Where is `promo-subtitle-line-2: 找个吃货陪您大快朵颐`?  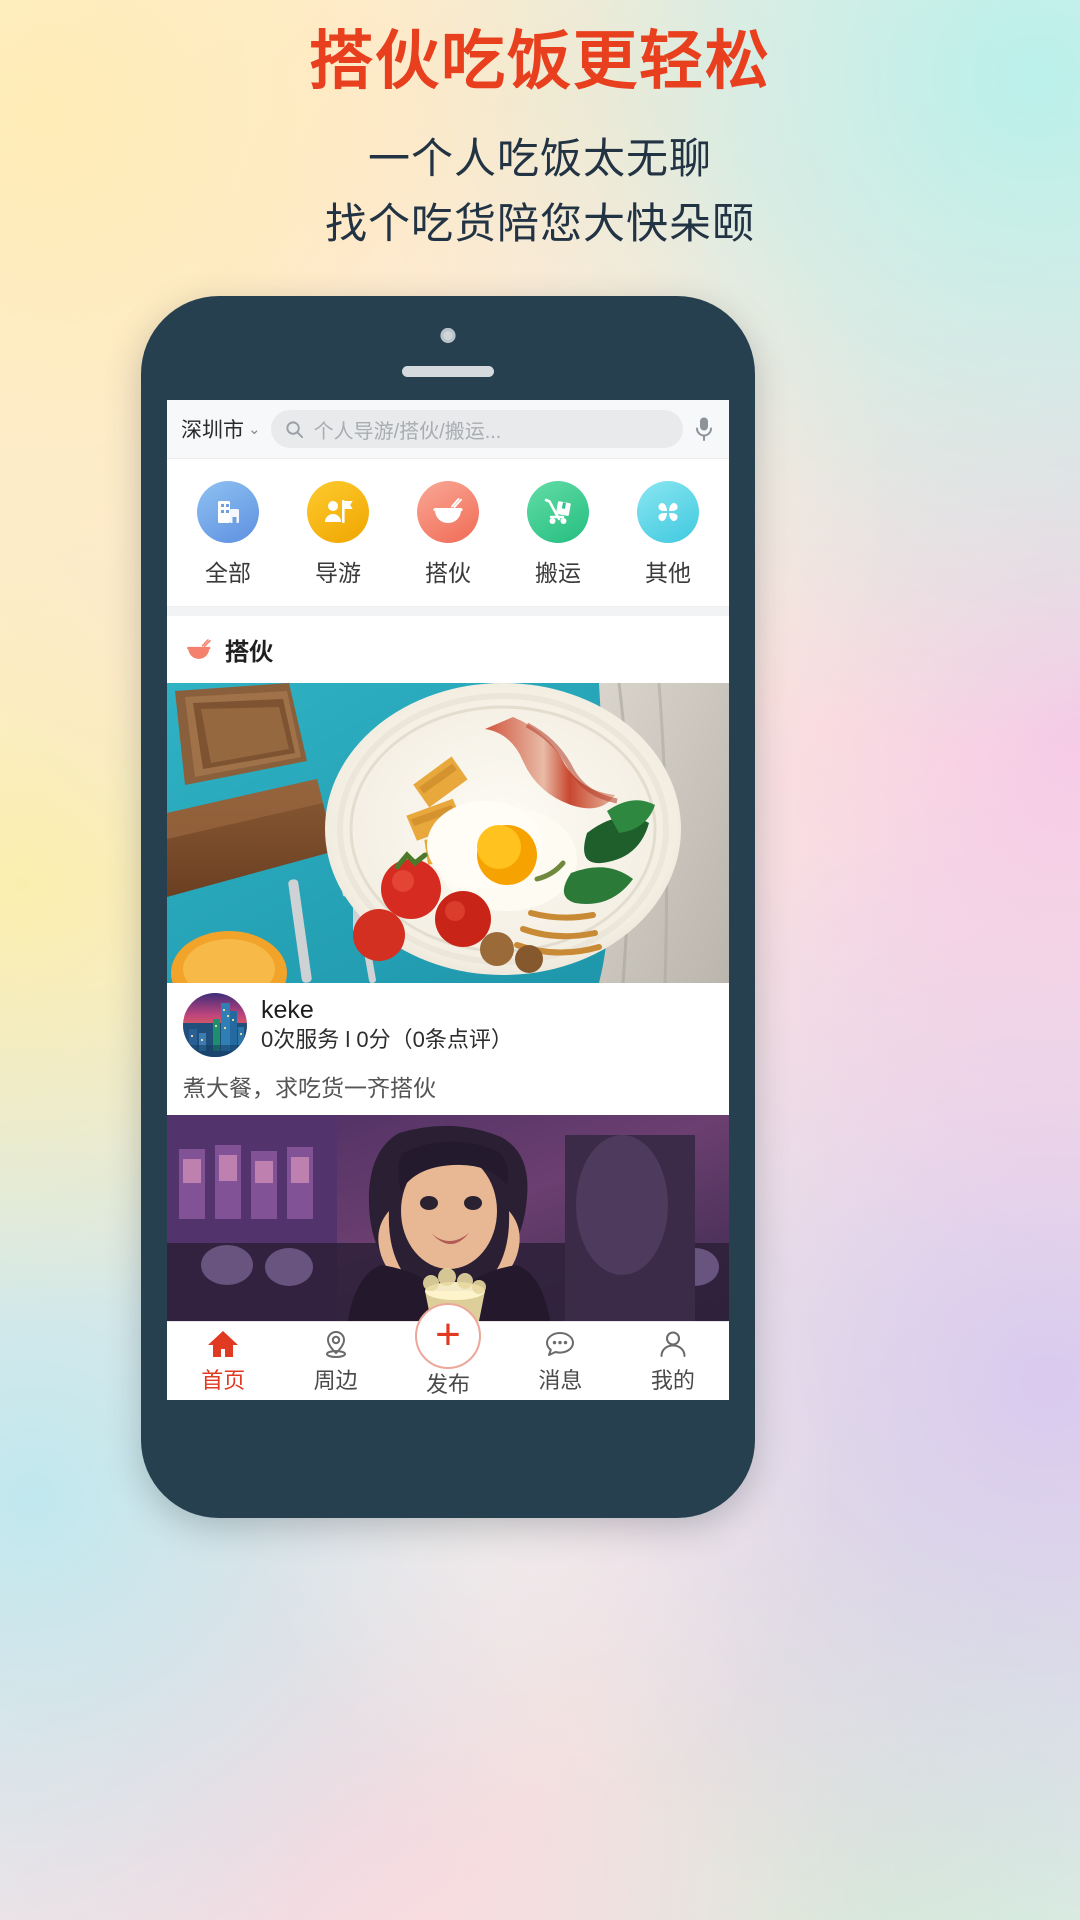
promo-subtitle-line-2: 找个吃货陪您大快朵颐 is located at coordinates (539, 223).